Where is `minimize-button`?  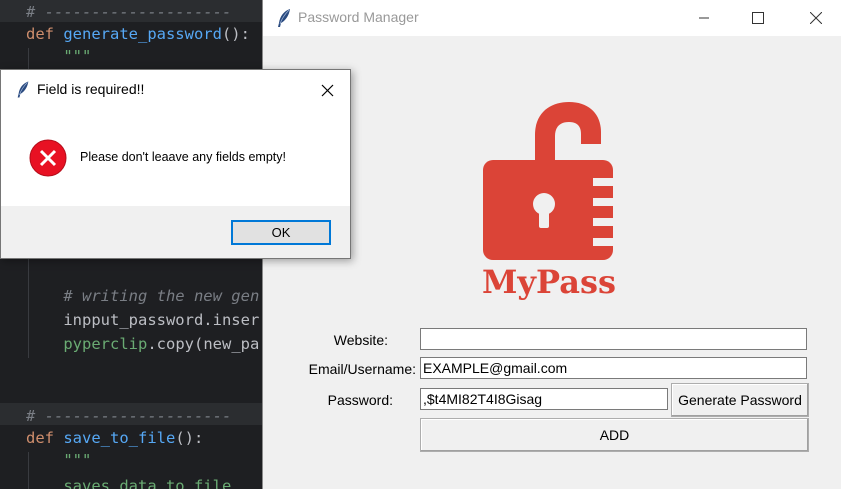
minimize-button is located at coordinates (704, 18).